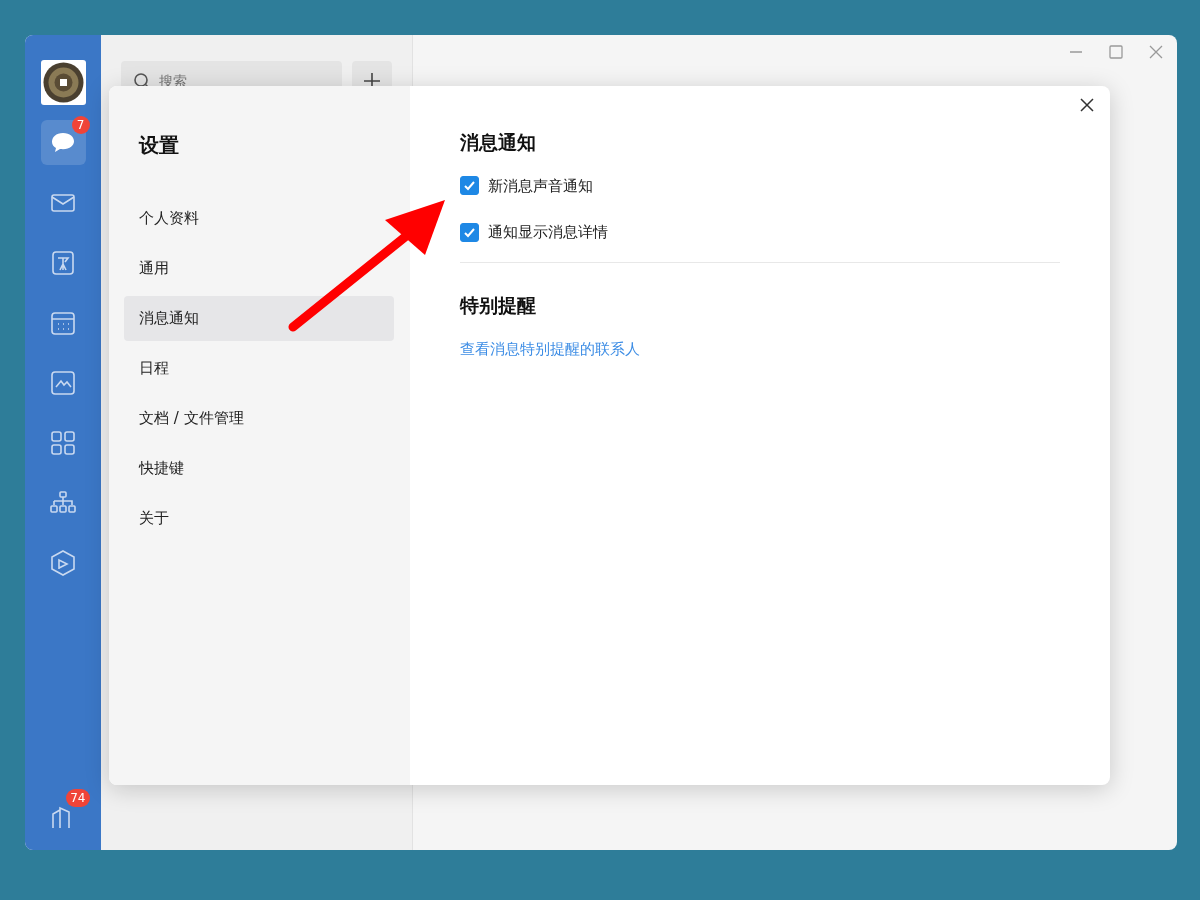 This screenshot has height=900, width=1200. What do you see at coordinates (259, 318) in the screenshot?
I see `settings-menu-item: 消息通知` at bounding box center [259, 318].